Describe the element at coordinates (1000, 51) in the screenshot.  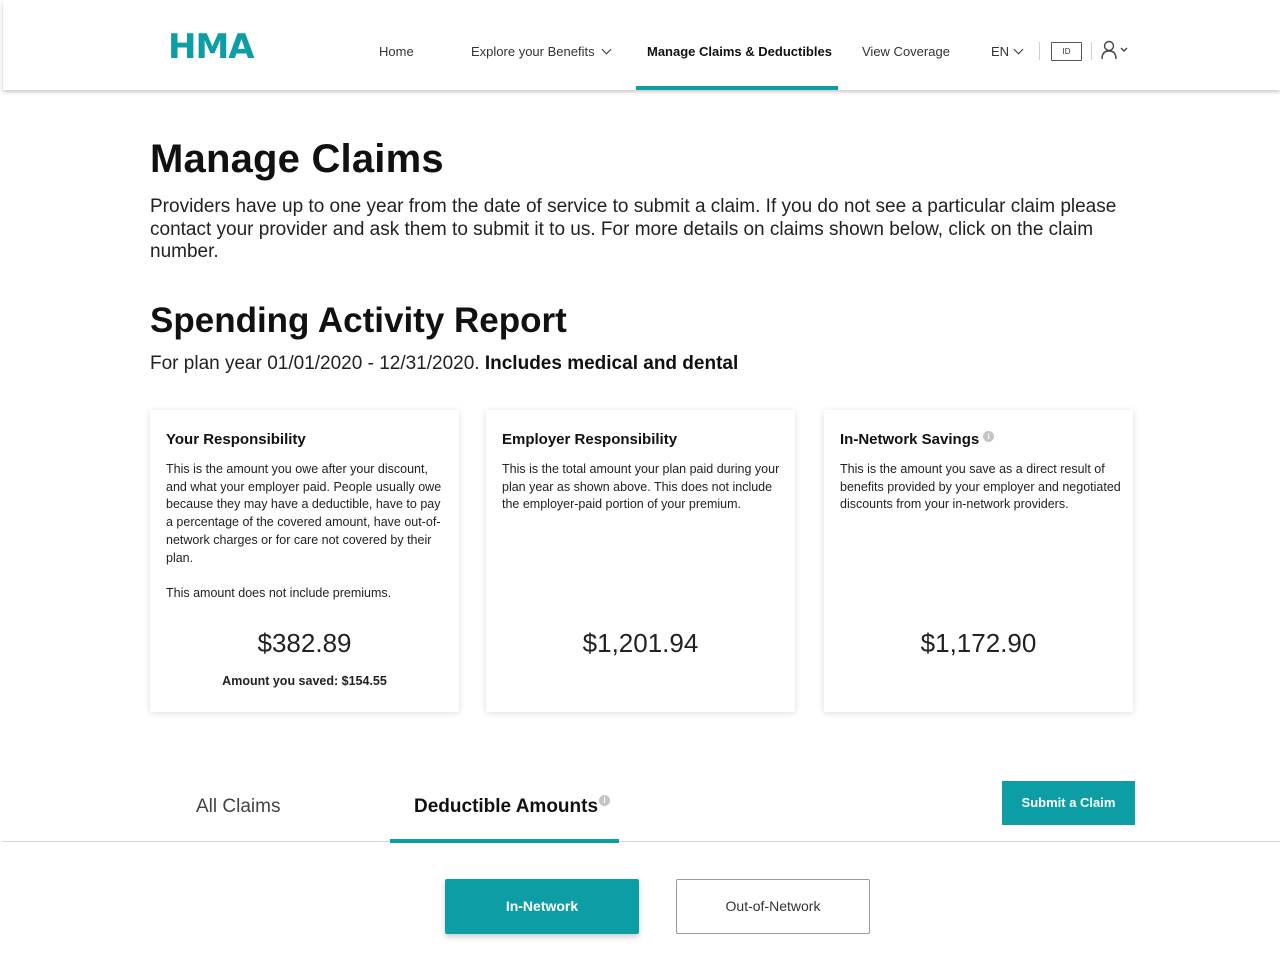
I see `language-label: EN` at that location.